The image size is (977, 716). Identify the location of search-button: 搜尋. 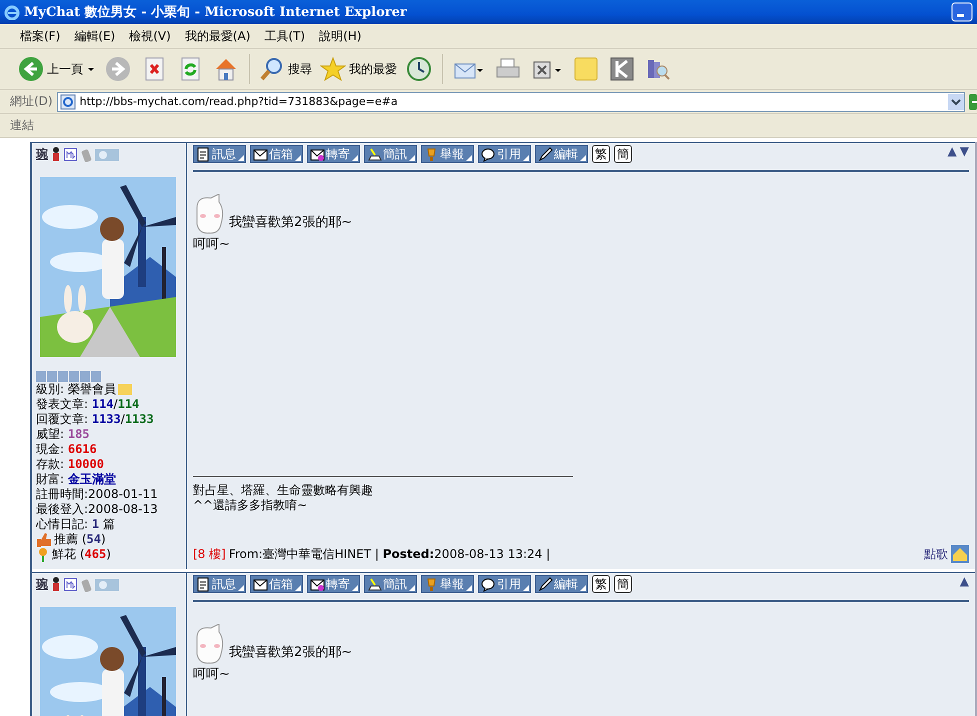
(285, 69).